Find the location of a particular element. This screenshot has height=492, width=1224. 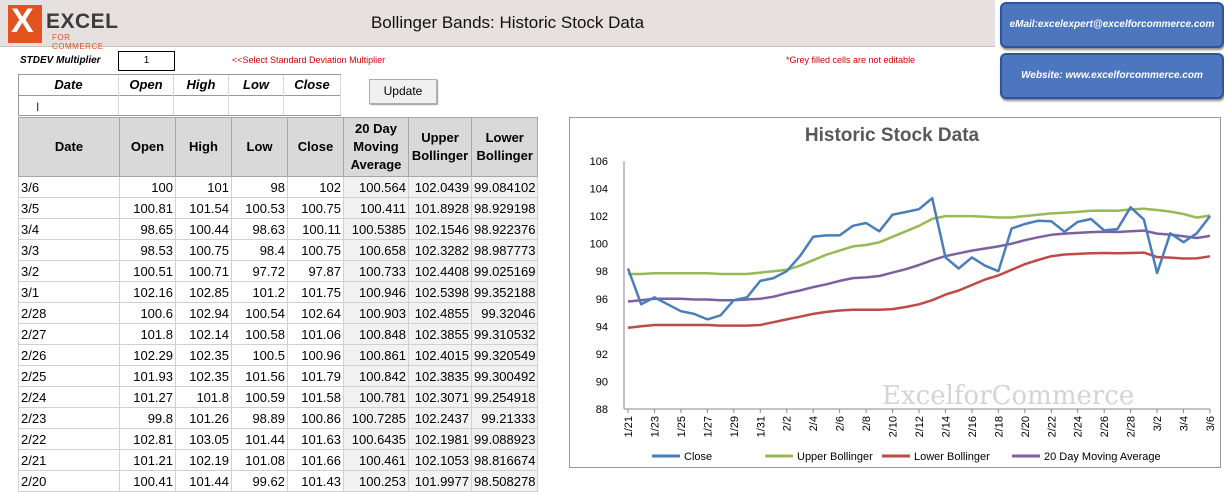

table-cell: 2/22 is located at coordinates (69, 439).